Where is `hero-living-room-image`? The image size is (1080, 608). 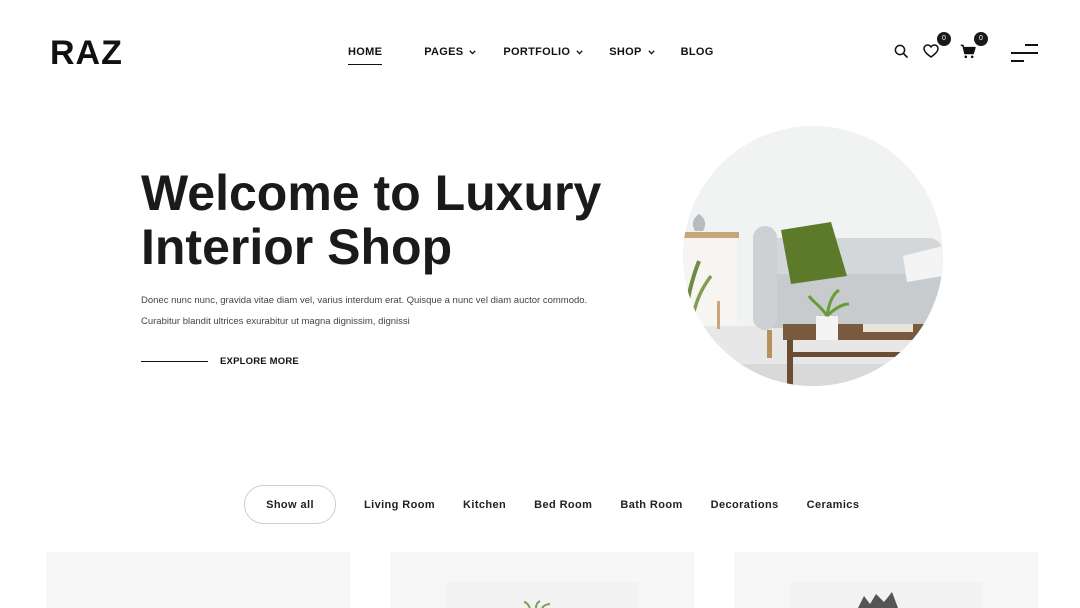
hero-living-room-image is located at coordinates (813, 256).